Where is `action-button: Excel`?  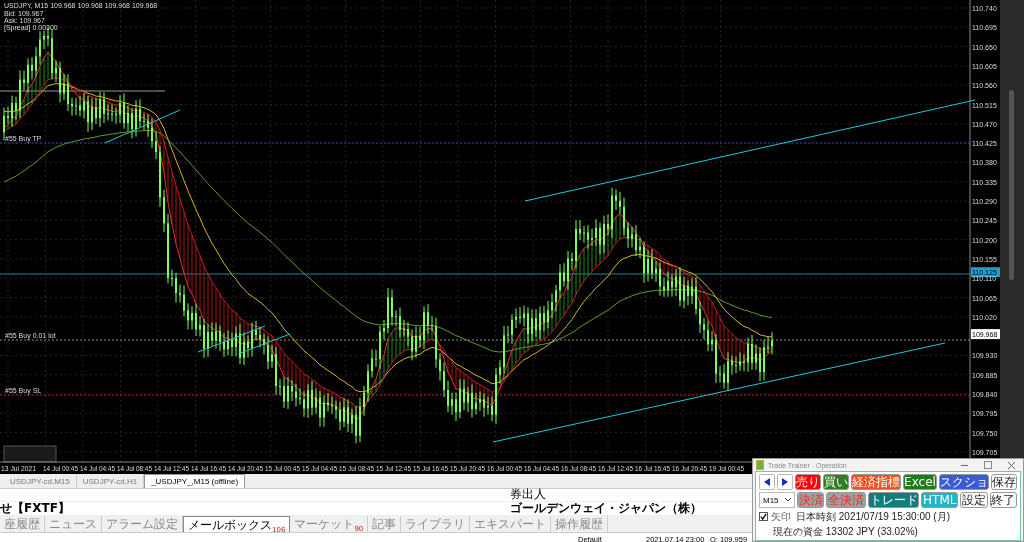 action-button: Excel is located at coordinates (920, 482).